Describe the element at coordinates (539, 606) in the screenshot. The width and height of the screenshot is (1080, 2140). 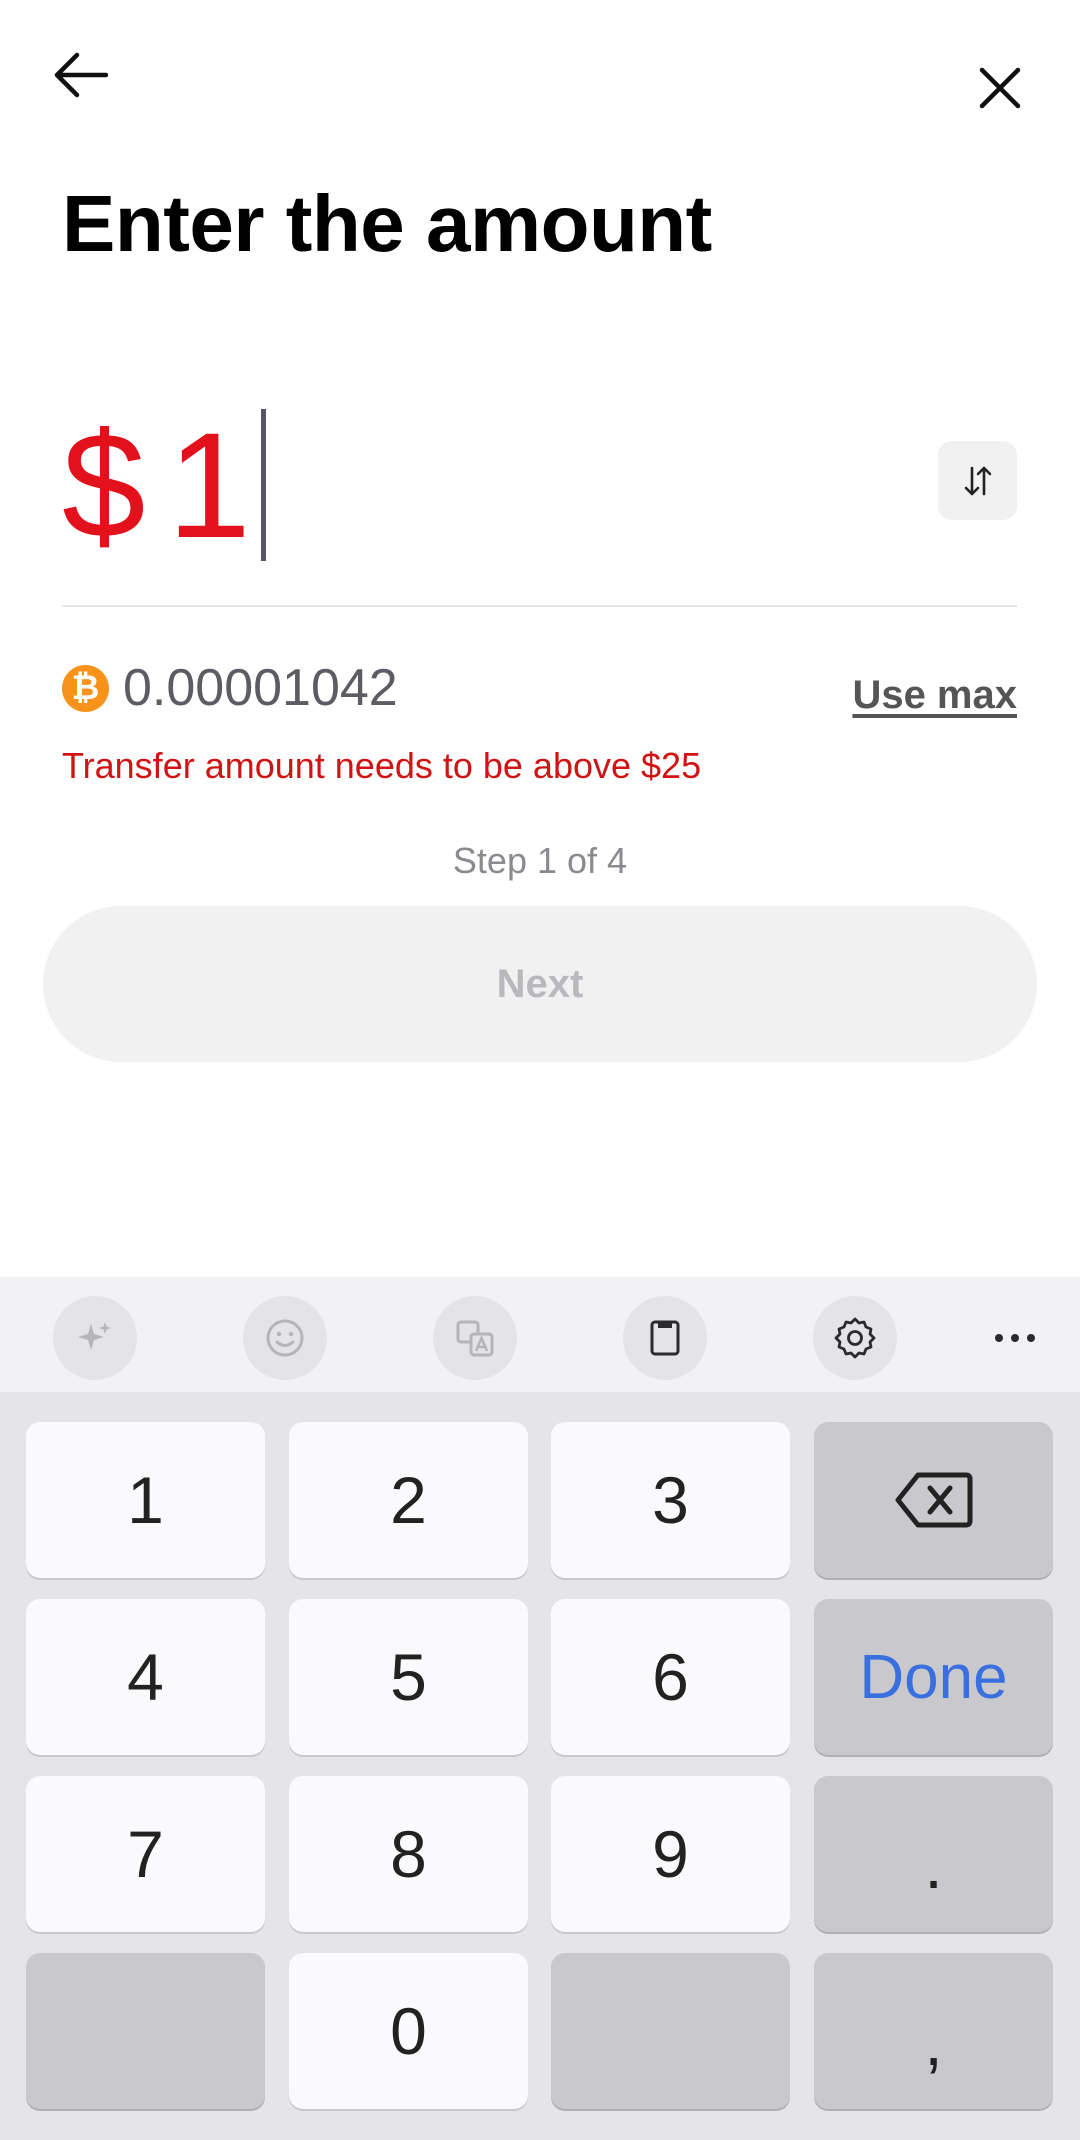
I see `divider` at that location.